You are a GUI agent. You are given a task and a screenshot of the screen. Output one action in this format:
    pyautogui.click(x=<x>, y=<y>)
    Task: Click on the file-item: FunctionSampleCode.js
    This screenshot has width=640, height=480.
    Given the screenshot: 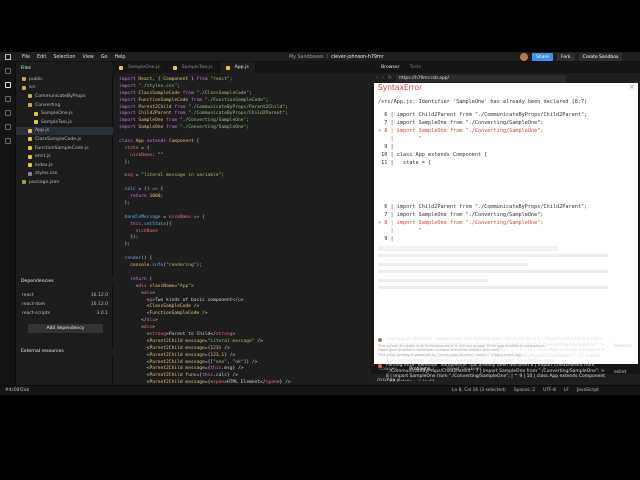 What is the action you would take?
    pyautogui.click(x=64, y=148)
    